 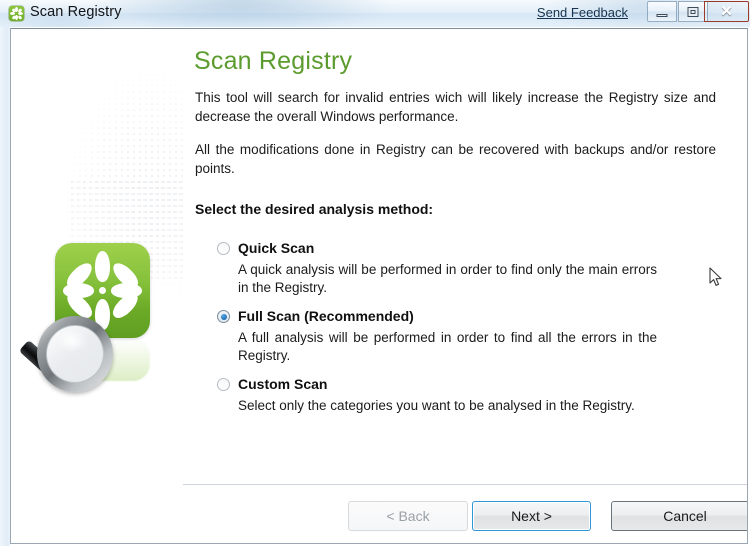 I want to click on minimize-button, so click(x=662, y=11).